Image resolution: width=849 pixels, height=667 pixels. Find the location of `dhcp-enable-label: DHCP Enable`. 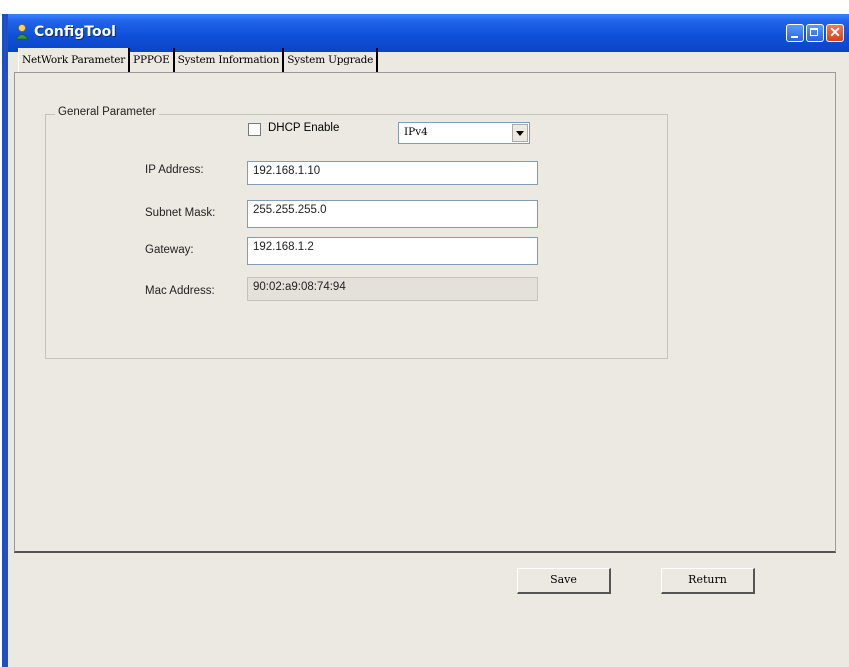

dhcp-enable-label: DHCP Enable is located at coordinates (303, 128).